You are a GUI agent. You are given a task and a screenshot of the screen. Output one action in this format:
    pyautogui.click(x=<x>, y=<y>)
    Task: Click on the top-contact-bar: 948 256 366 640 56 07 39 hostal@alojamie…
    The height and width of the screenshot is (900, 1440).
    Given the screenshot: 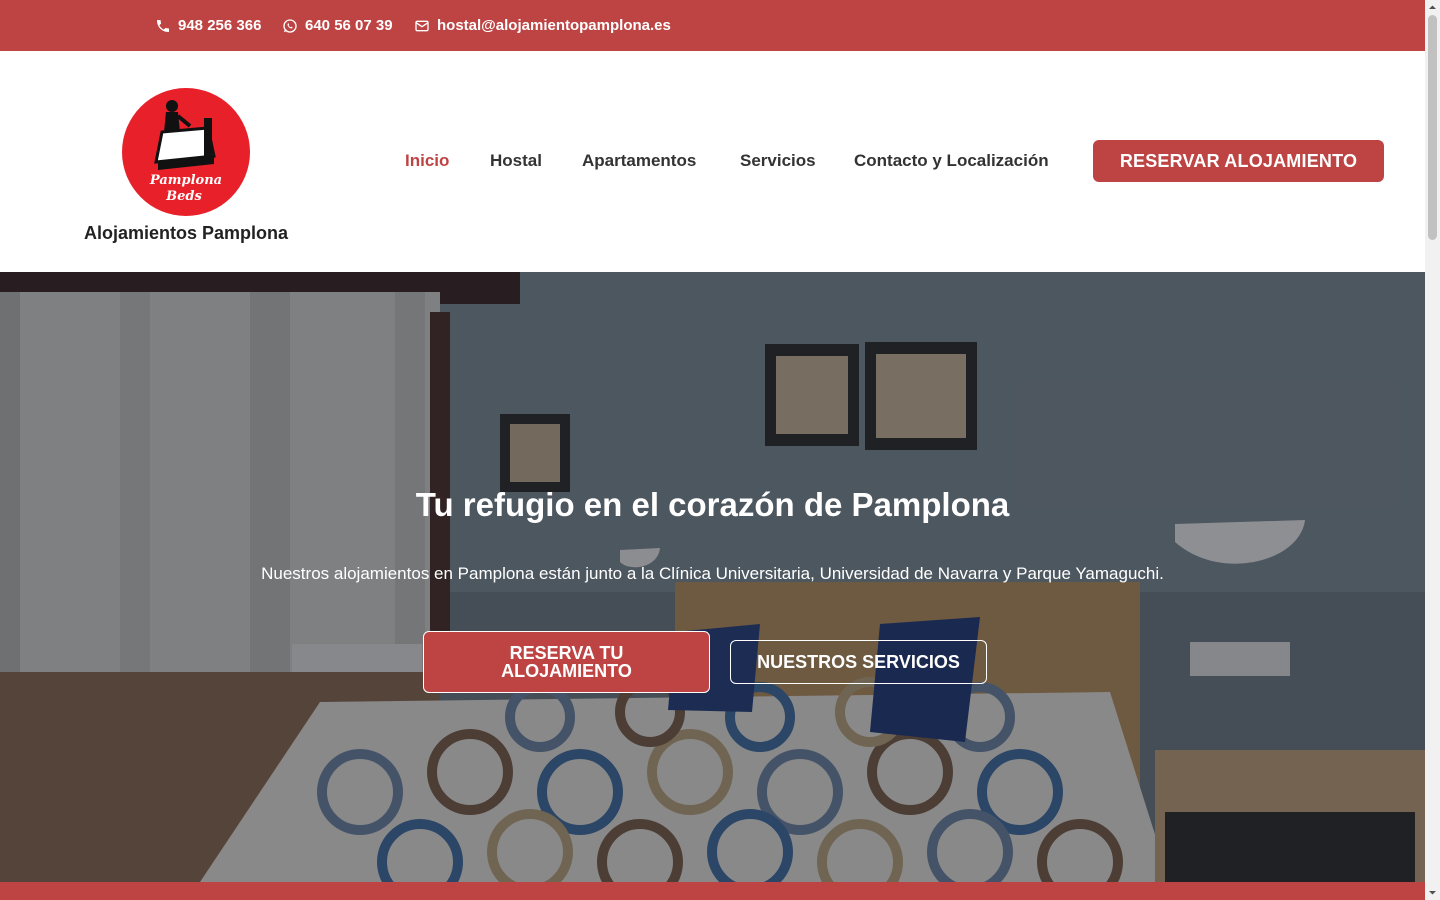 What is the action you would take?
    pyautogui.click(x=712, y=25)
    